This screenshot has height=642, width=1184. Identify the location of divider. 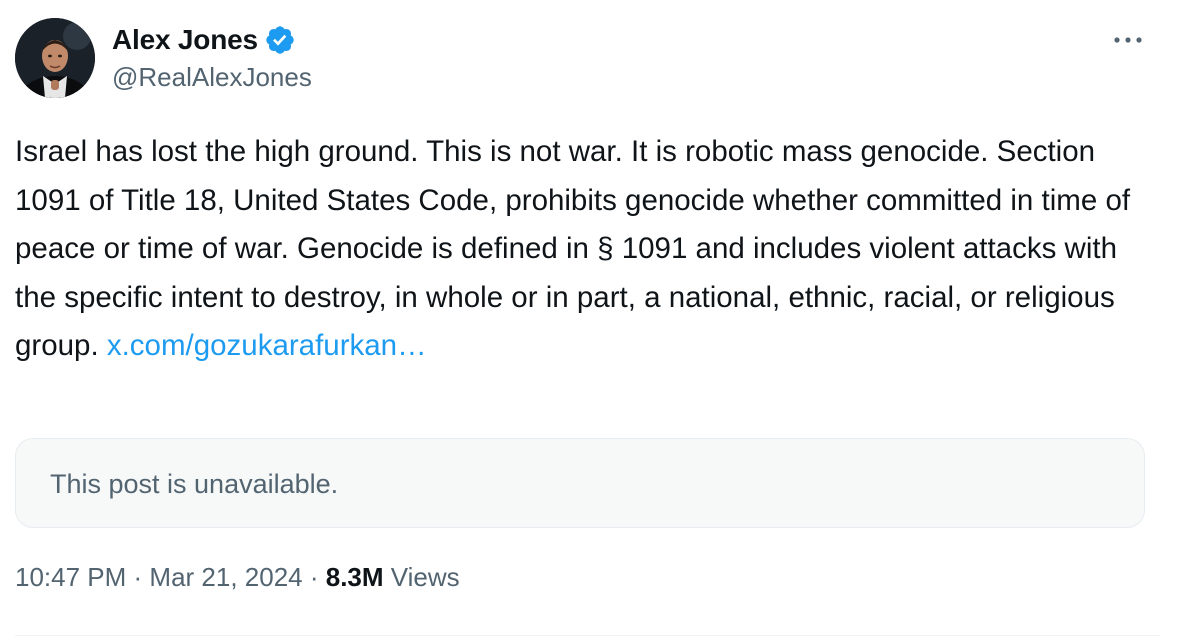
(587, 635).